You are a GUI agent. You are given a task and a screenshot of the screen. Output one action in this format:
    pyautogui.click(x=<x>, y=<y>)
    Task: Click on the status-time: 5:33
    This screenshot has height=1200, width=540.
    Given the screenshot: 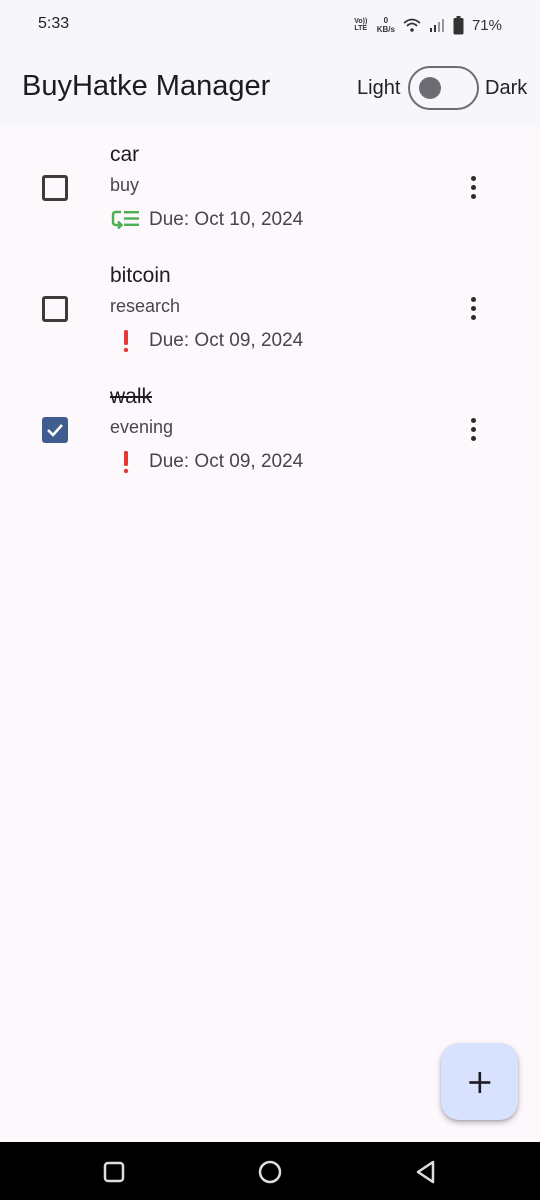 What is the action you would take?
    pyautogui.click(x=54, y=23)
    